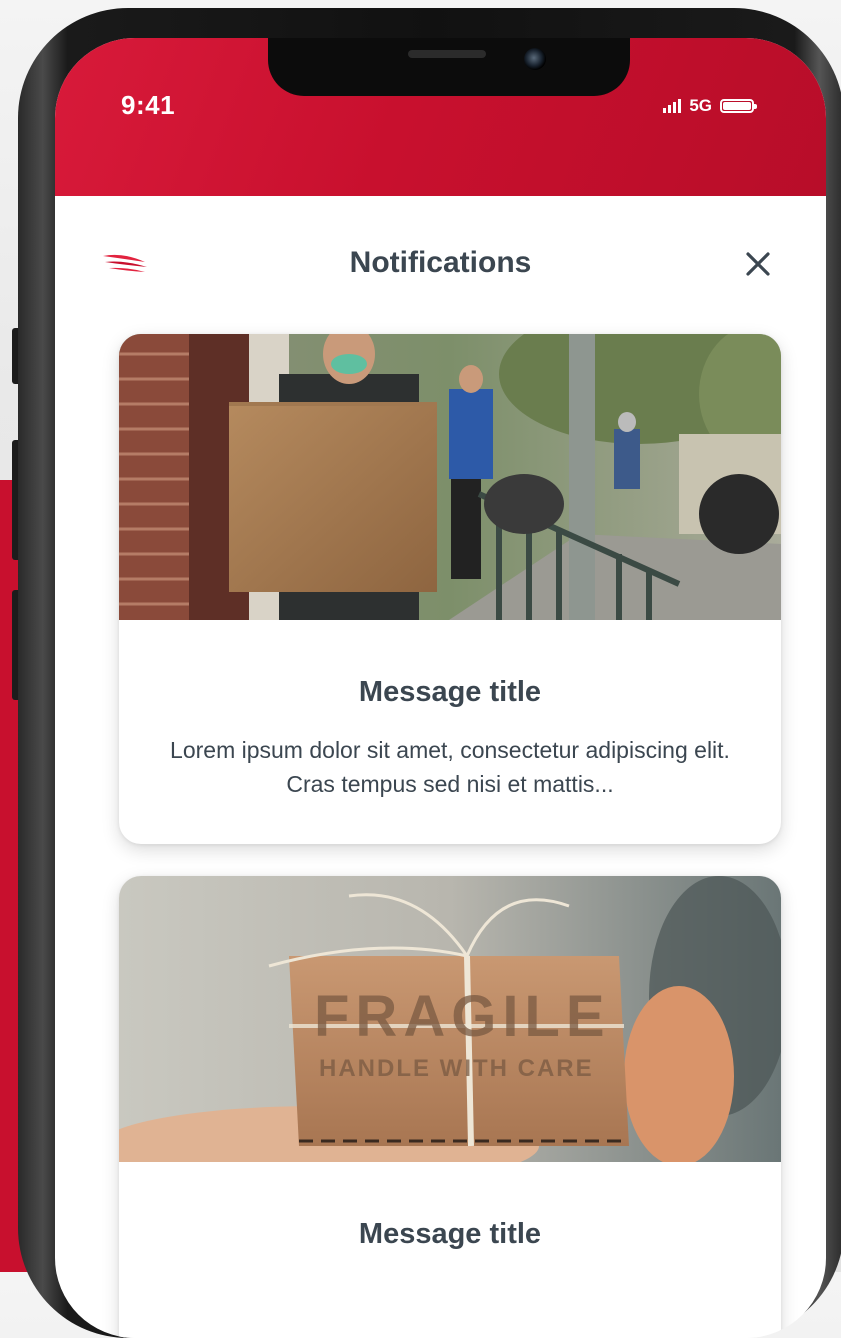 Image resolution: width=841 pixels, height=1338 pixels. Describe the element at coordinates (447, 54) in the screenshot. I see `speaker-grille` at that location.